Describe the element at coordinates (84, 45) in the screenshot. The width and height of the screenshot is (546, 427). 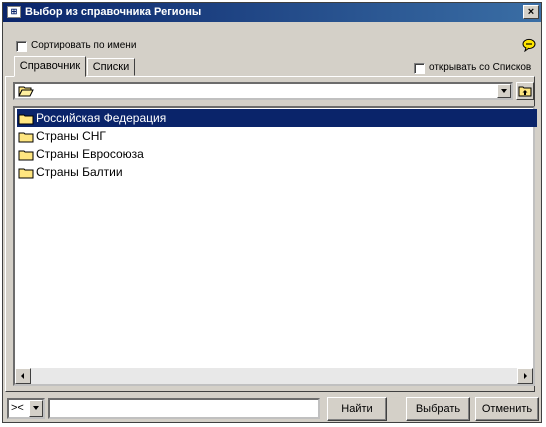
I see `sort-by-name-label: Сортировать по имени` at that location.